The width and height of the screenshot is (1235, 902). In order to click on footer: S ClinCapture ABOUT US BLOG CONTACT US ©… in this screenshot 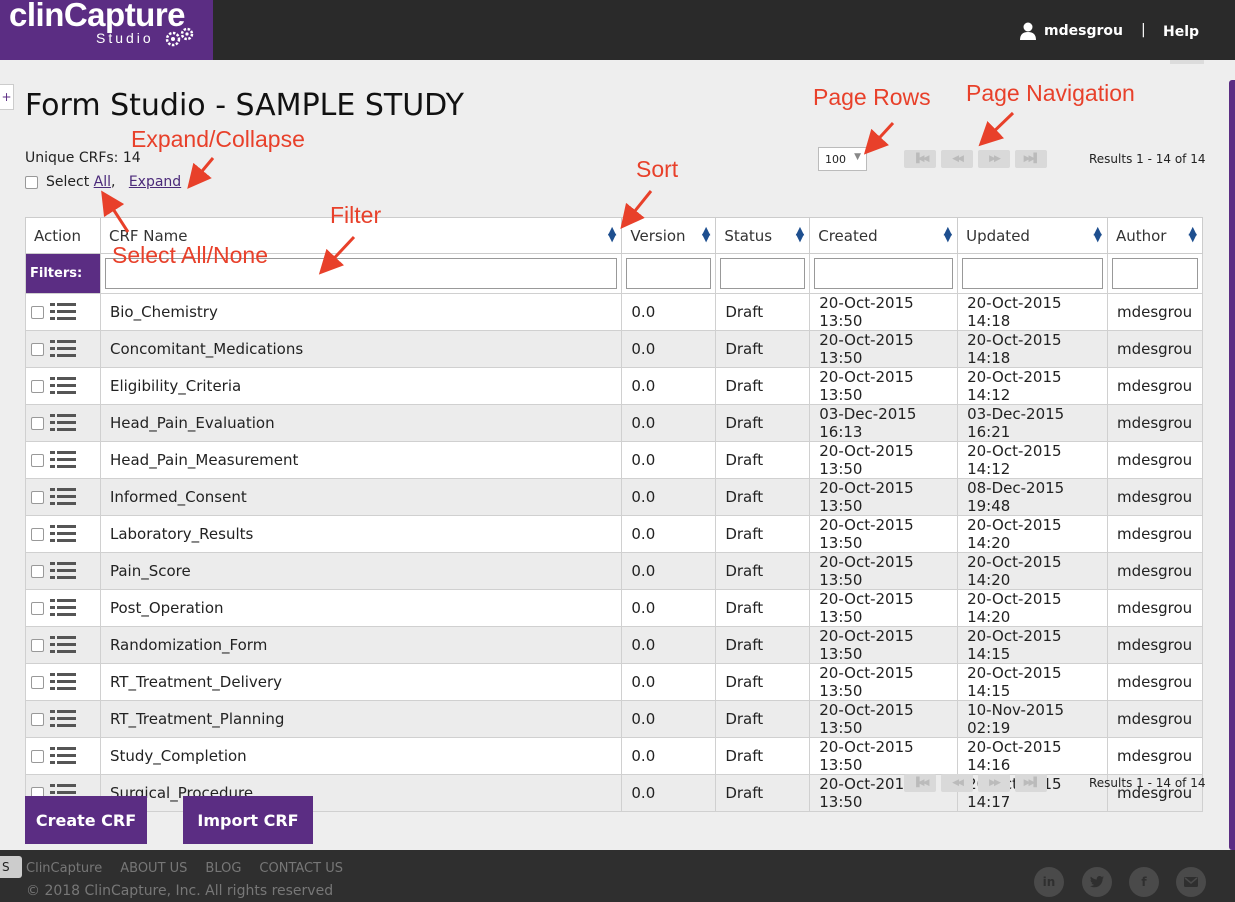, I will do `click(617, 876)`.